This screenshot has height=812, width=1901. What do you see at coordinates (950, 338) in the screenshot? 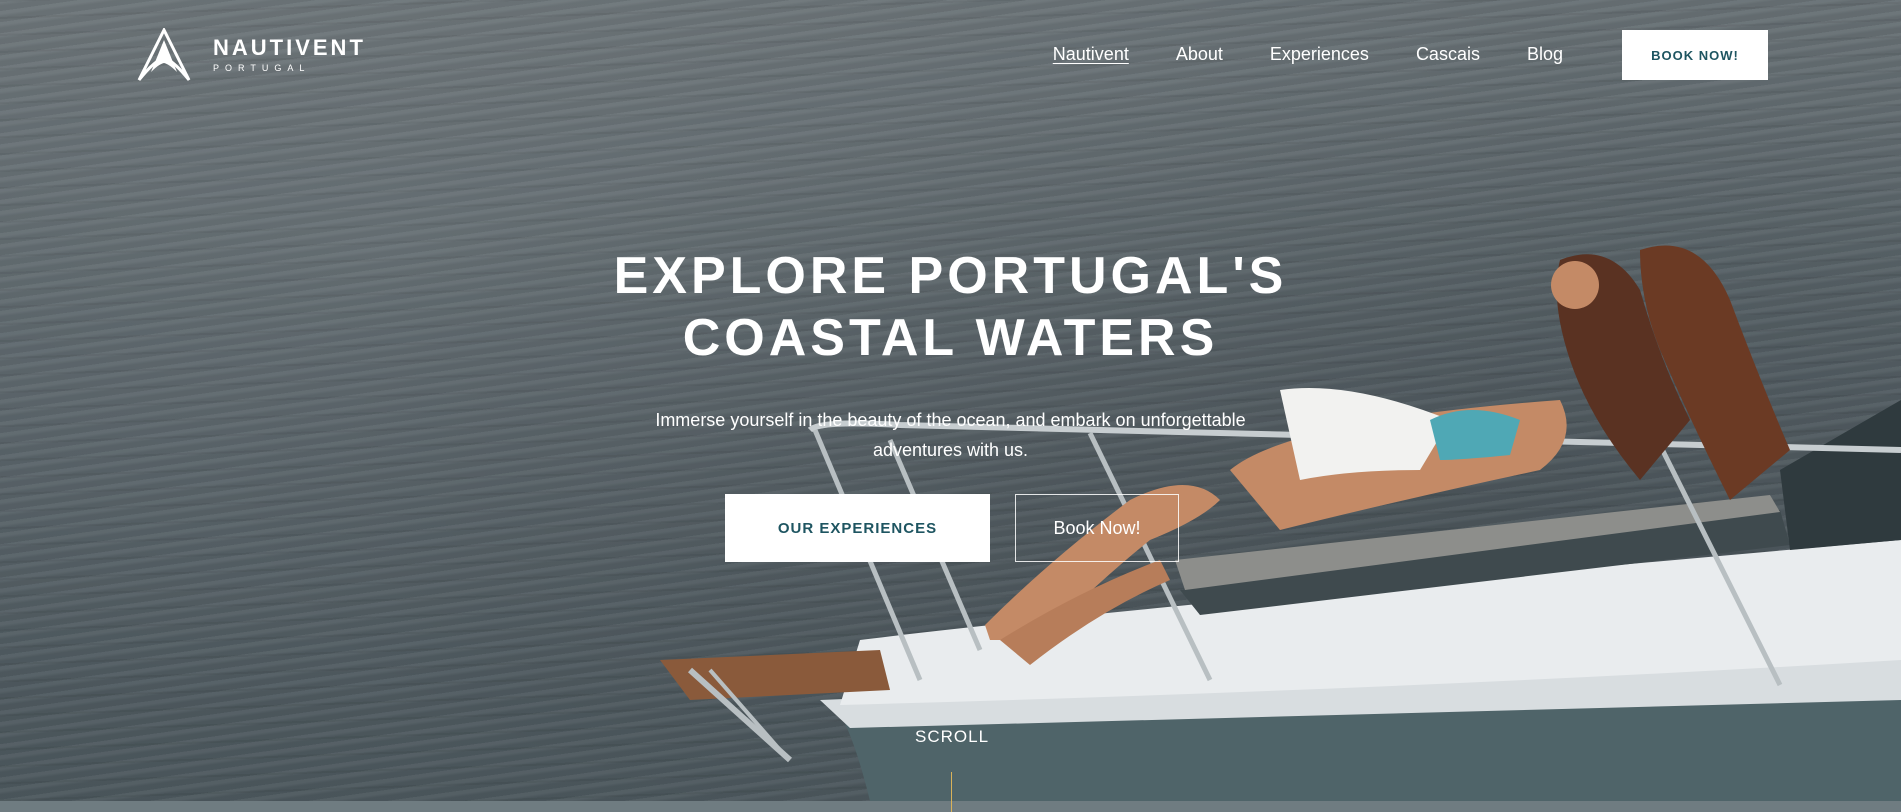
I see `hero-title-line-2: COASTAL WATERS` at bounding box center [950, 338].